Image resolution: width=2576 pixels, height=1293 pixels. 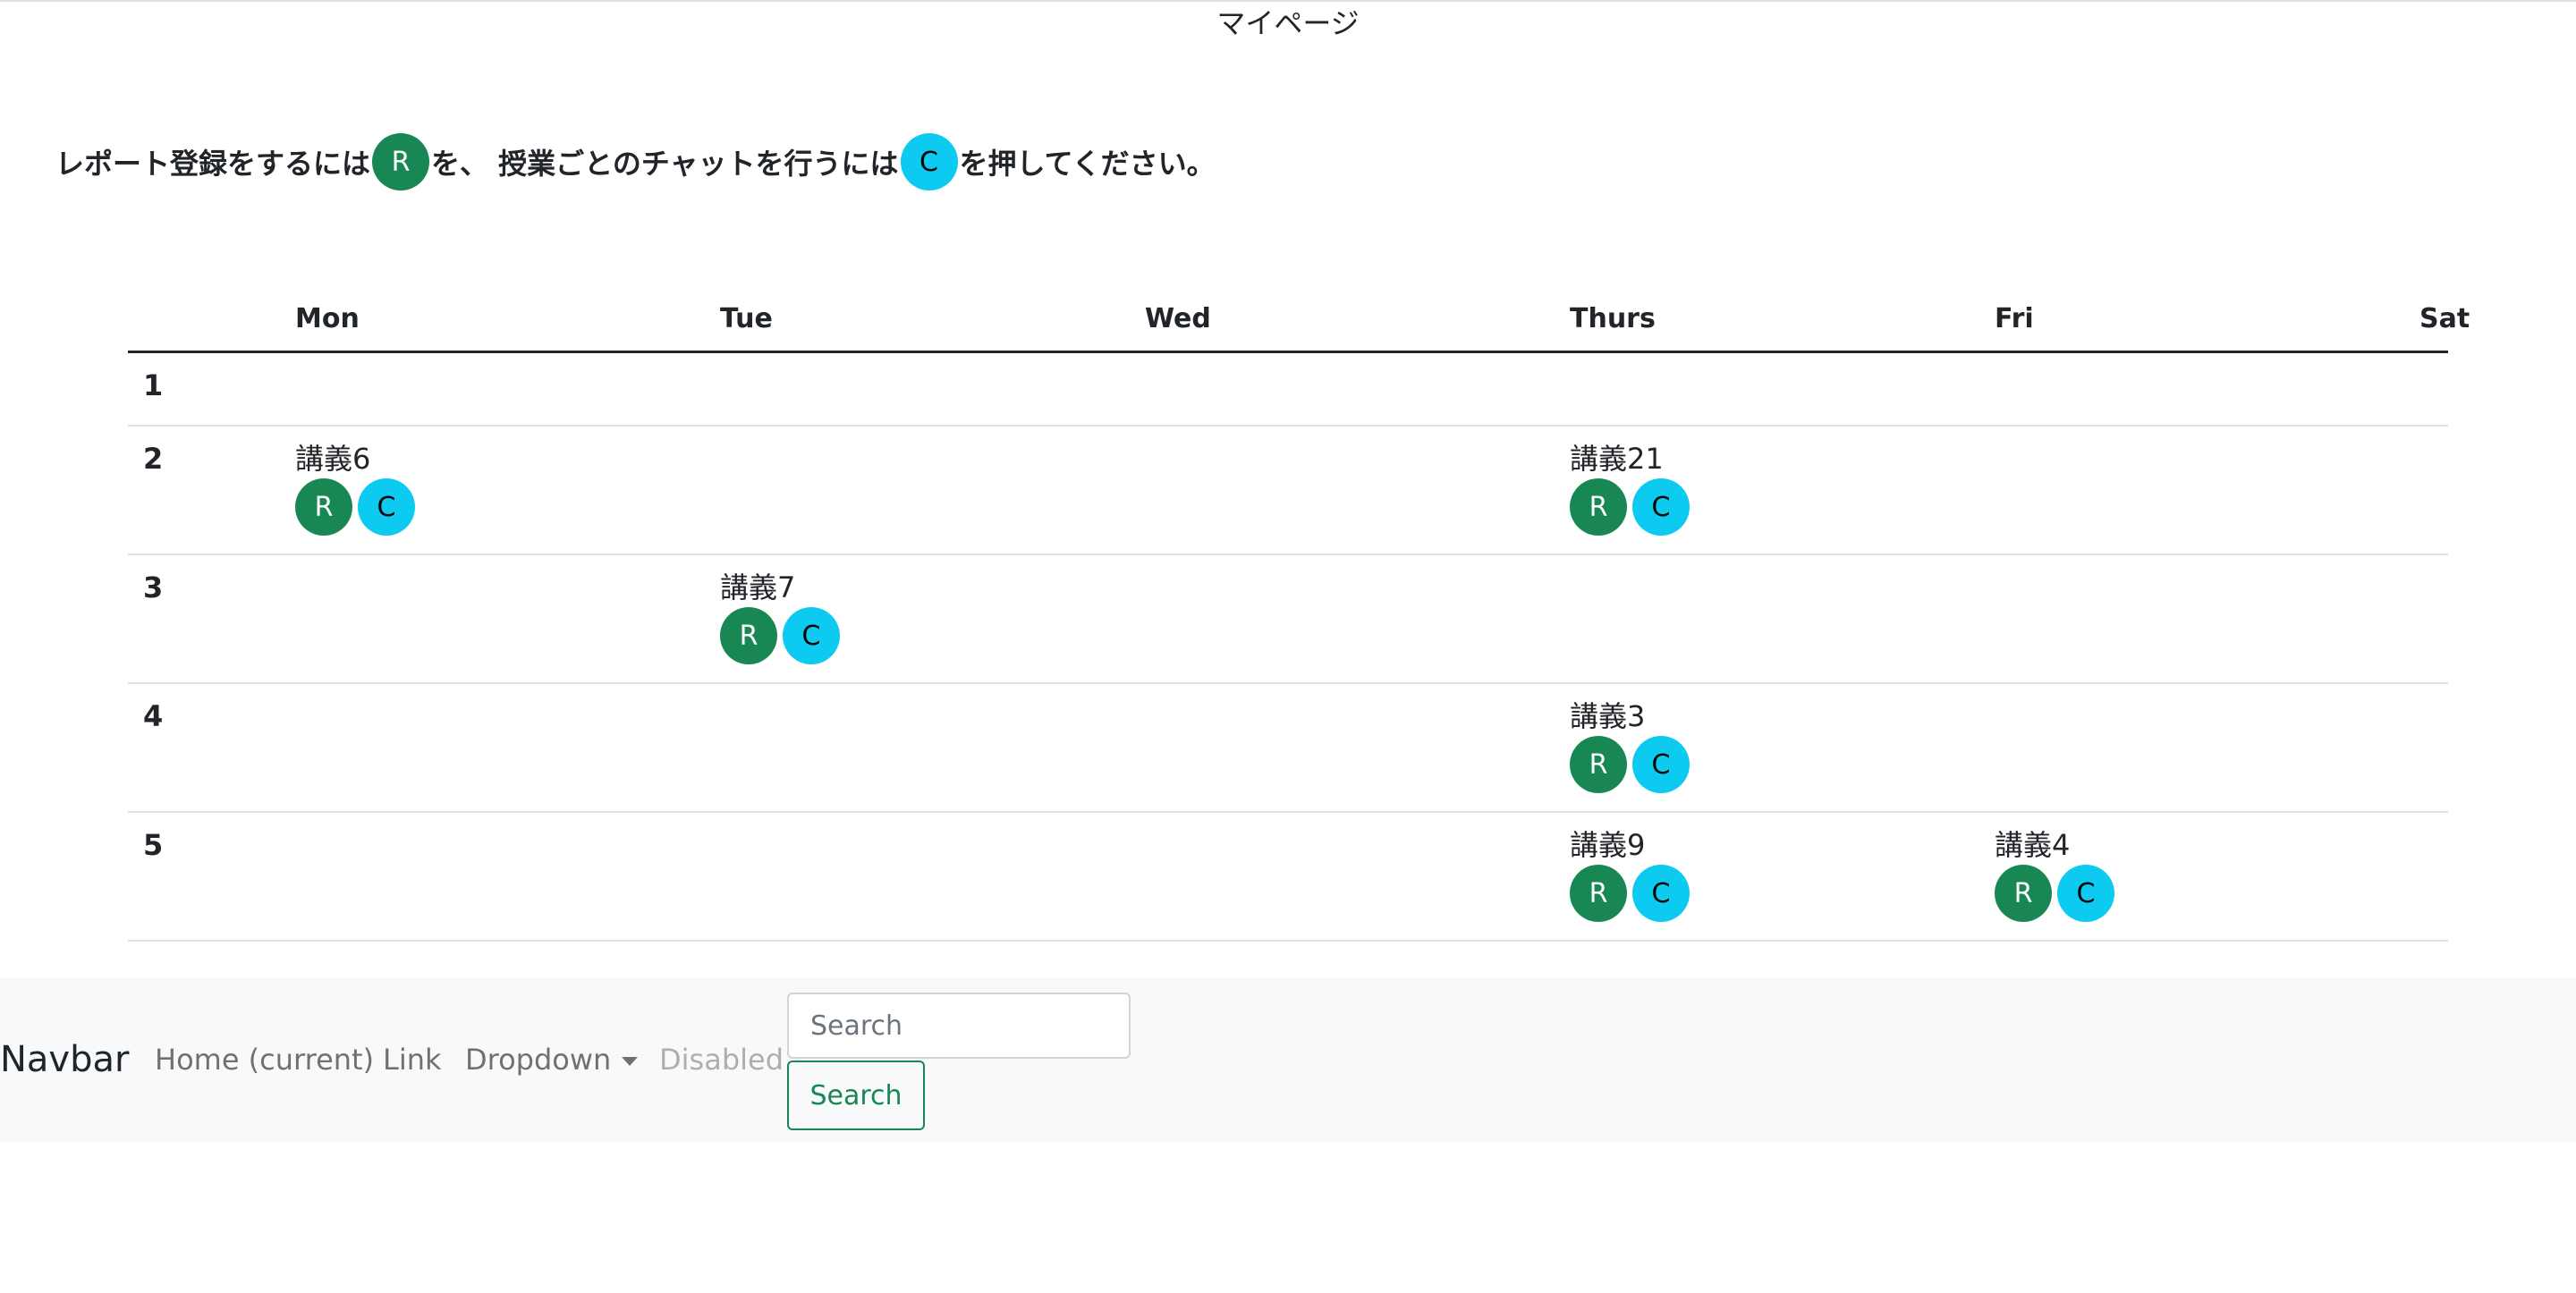 I want to click on timetable-cell-thurs-2: 講義21 R C, so click(x=1767, y=491).